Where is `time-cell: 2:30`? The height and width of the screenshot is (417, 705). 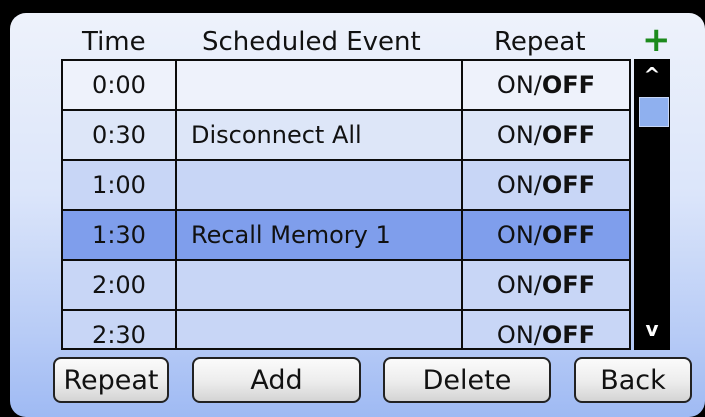 time-cell: 2:30 is located at coordinates (119, 329).